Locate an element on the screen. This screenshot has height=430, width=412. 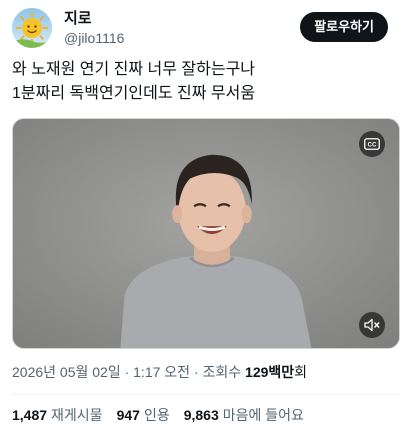
view-count: 129백만 is located at coordinates (270, 372).